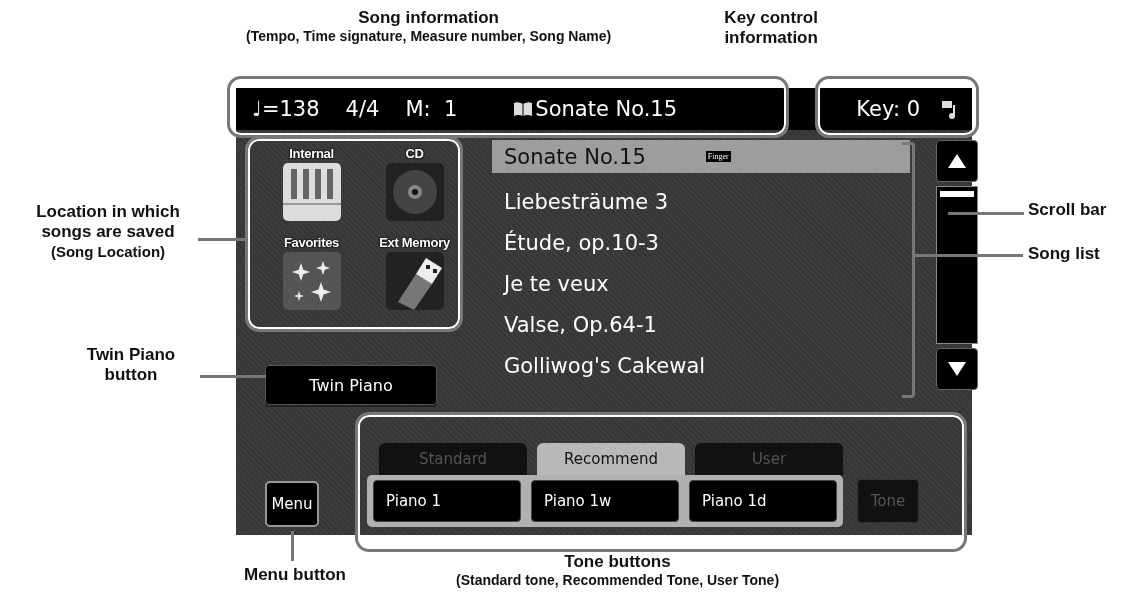  I want to click on song-row: Sonate No.15 Finger, so click(701, 156).